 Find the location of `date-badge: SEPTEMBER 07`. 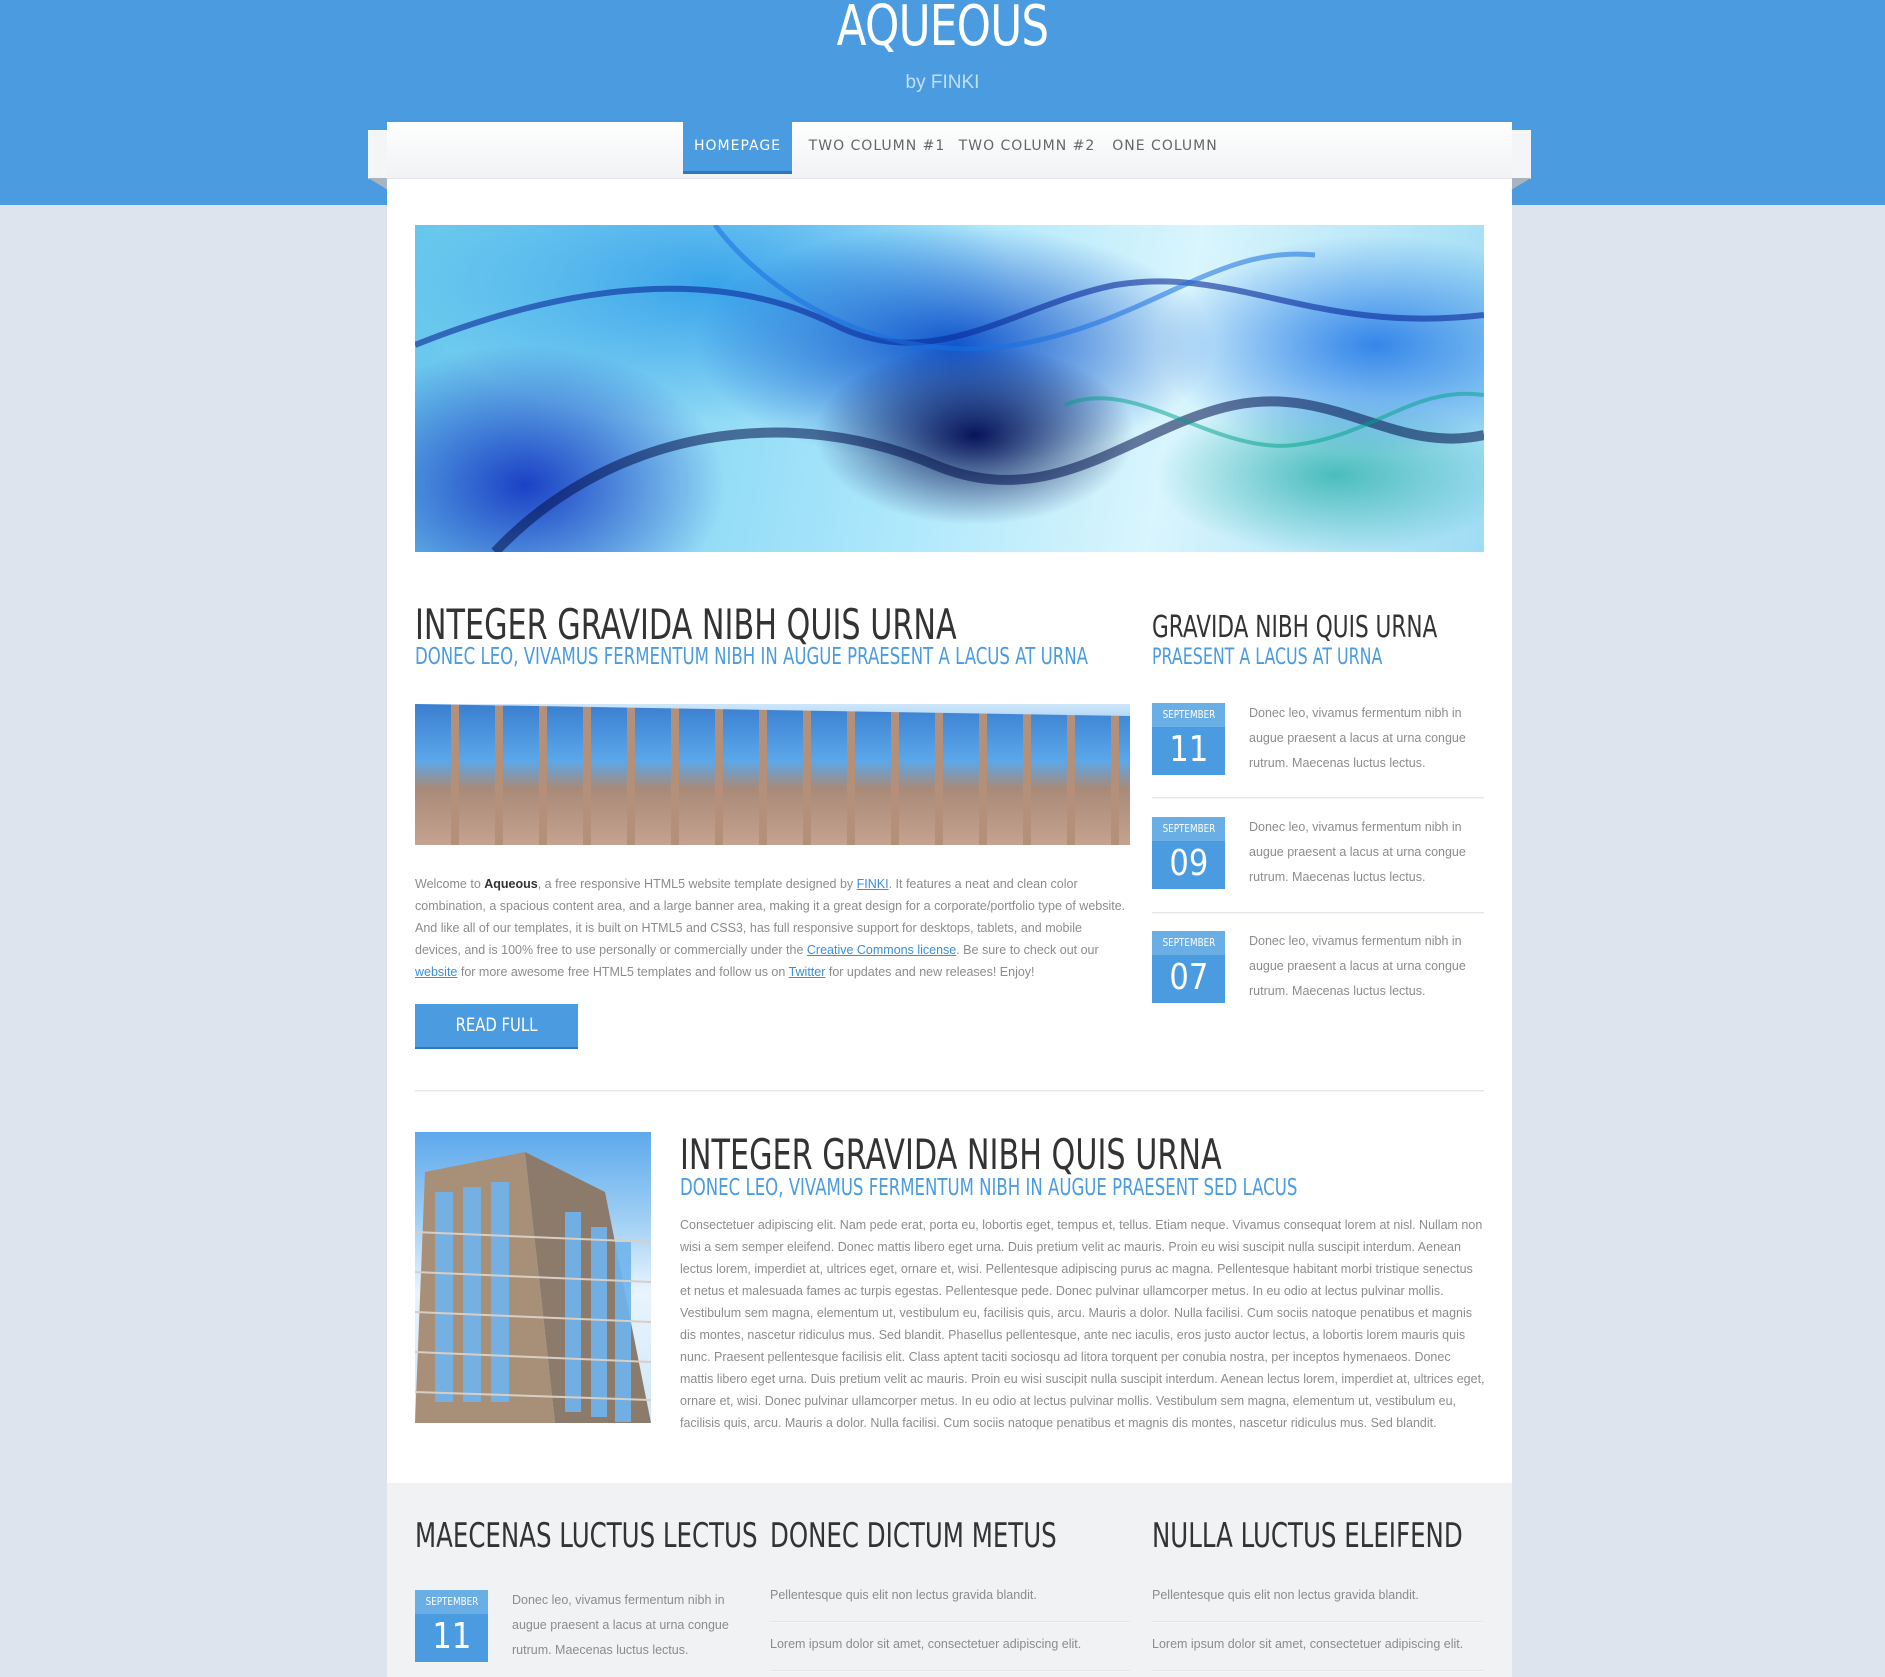

date-badge: SEPTEMBER 07 is located at coordinates (1188, 967).